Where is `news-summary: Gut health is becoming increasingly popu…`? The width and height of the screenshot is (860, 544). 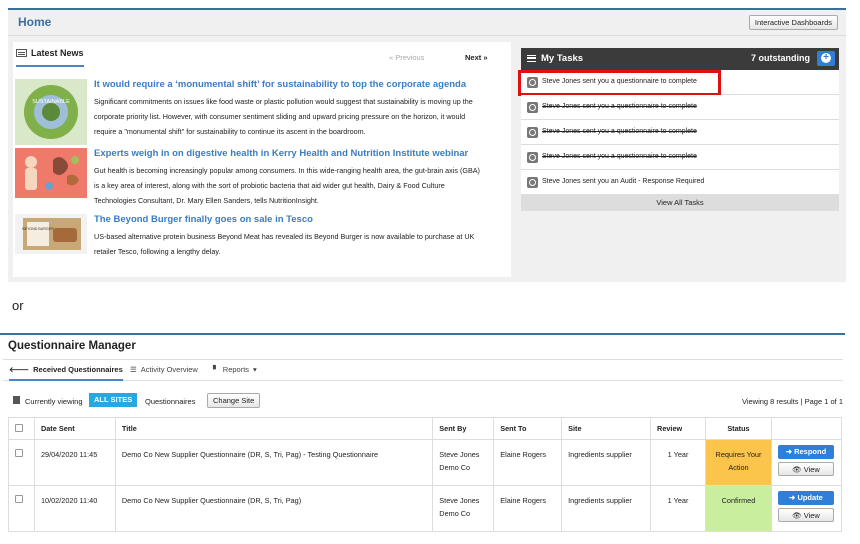 news-summary: Gut health is becoming increasingly popu… is located at coordinates (287, 185).